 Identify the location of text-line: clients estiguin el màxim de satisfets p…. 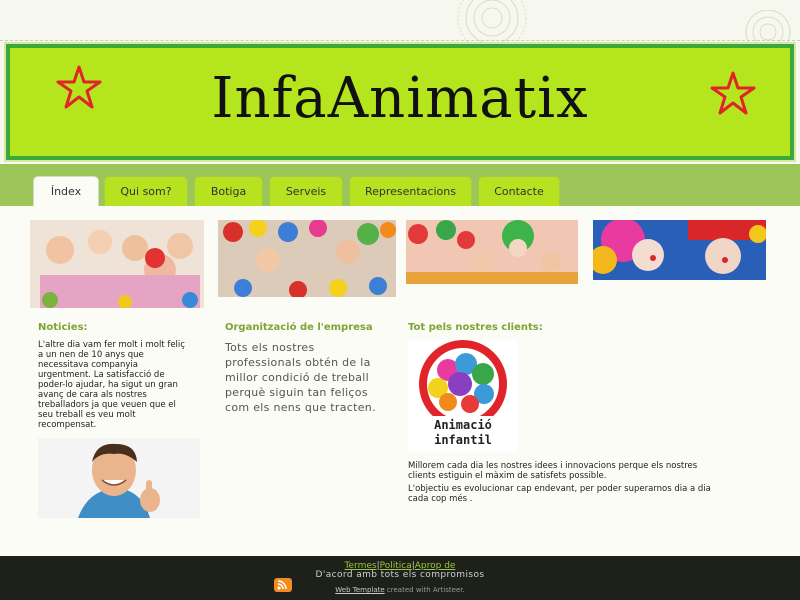
(507, 476).